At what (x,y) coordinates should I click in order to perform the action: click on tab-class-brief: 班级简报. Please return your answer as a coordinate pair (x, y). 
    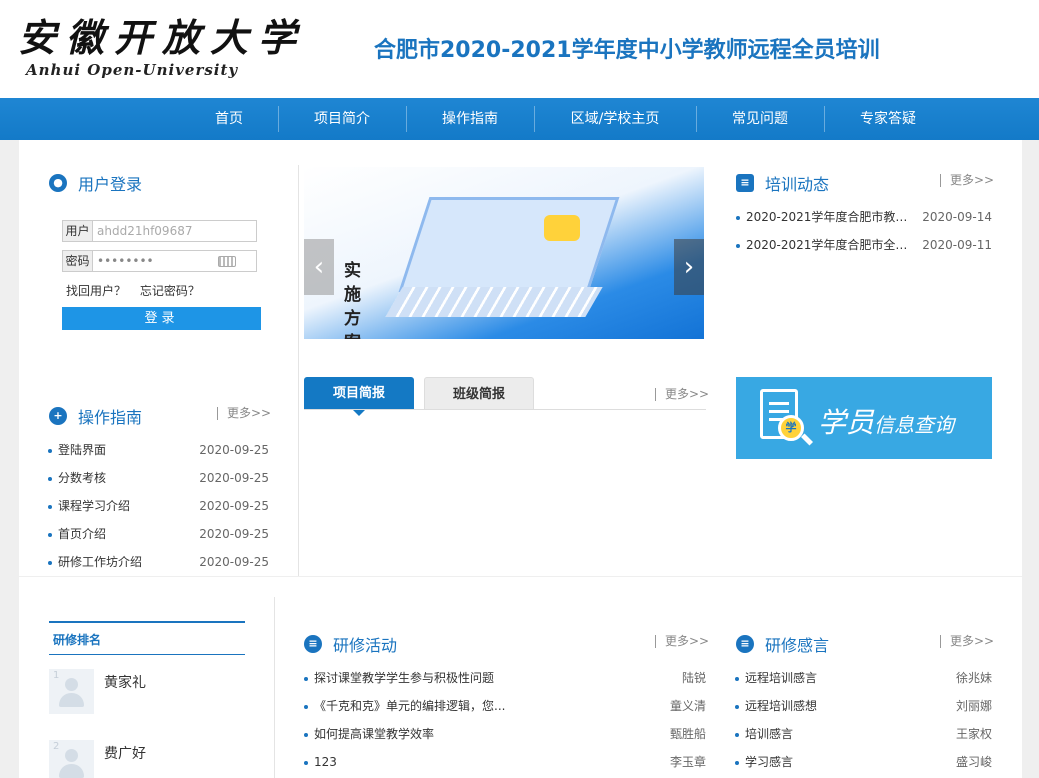
    Looking at the image, I should click on (479, 393).